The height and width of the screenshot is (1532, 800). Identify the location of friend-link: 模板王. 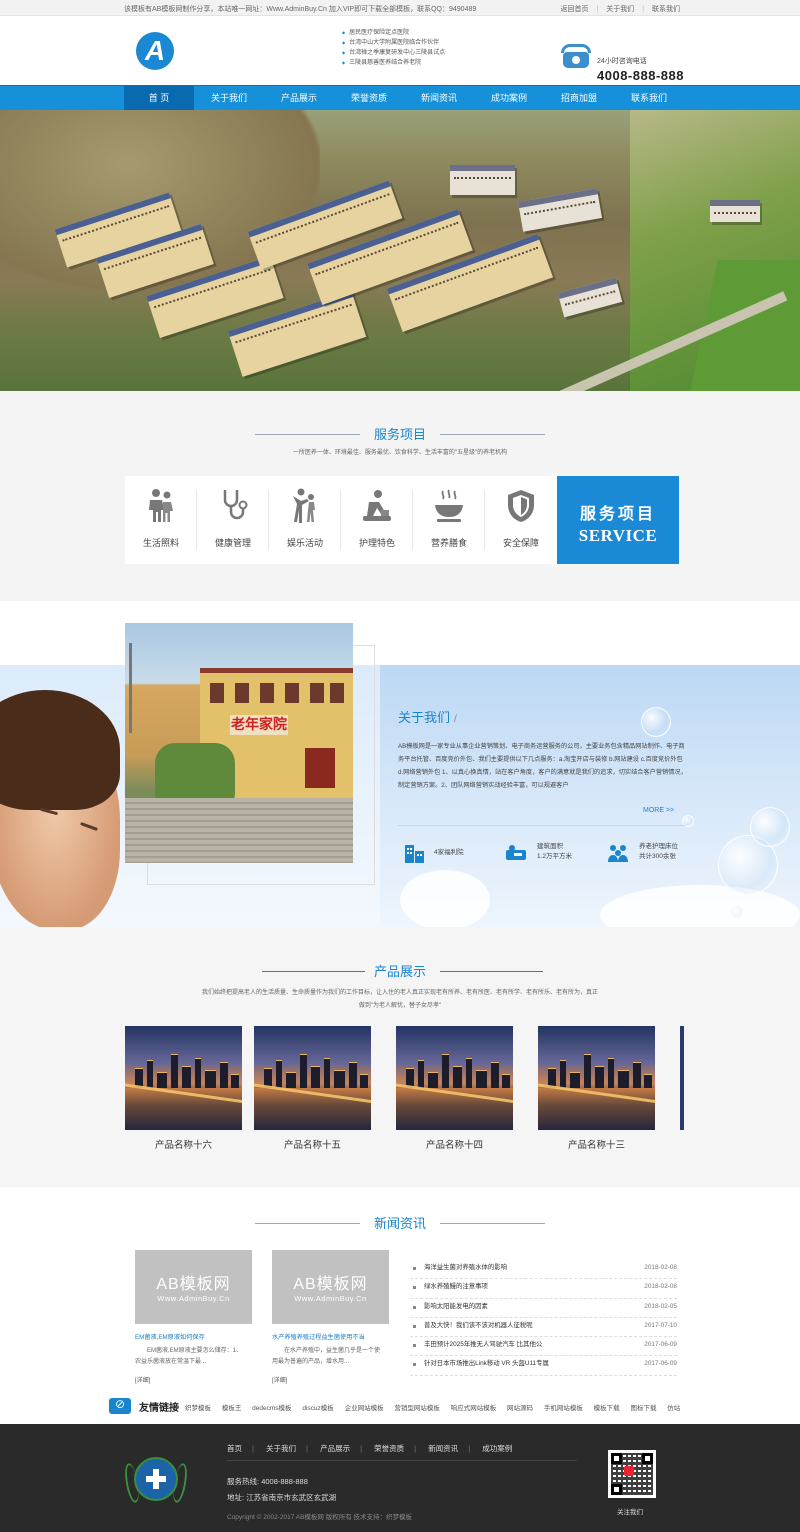
(232, 1408).